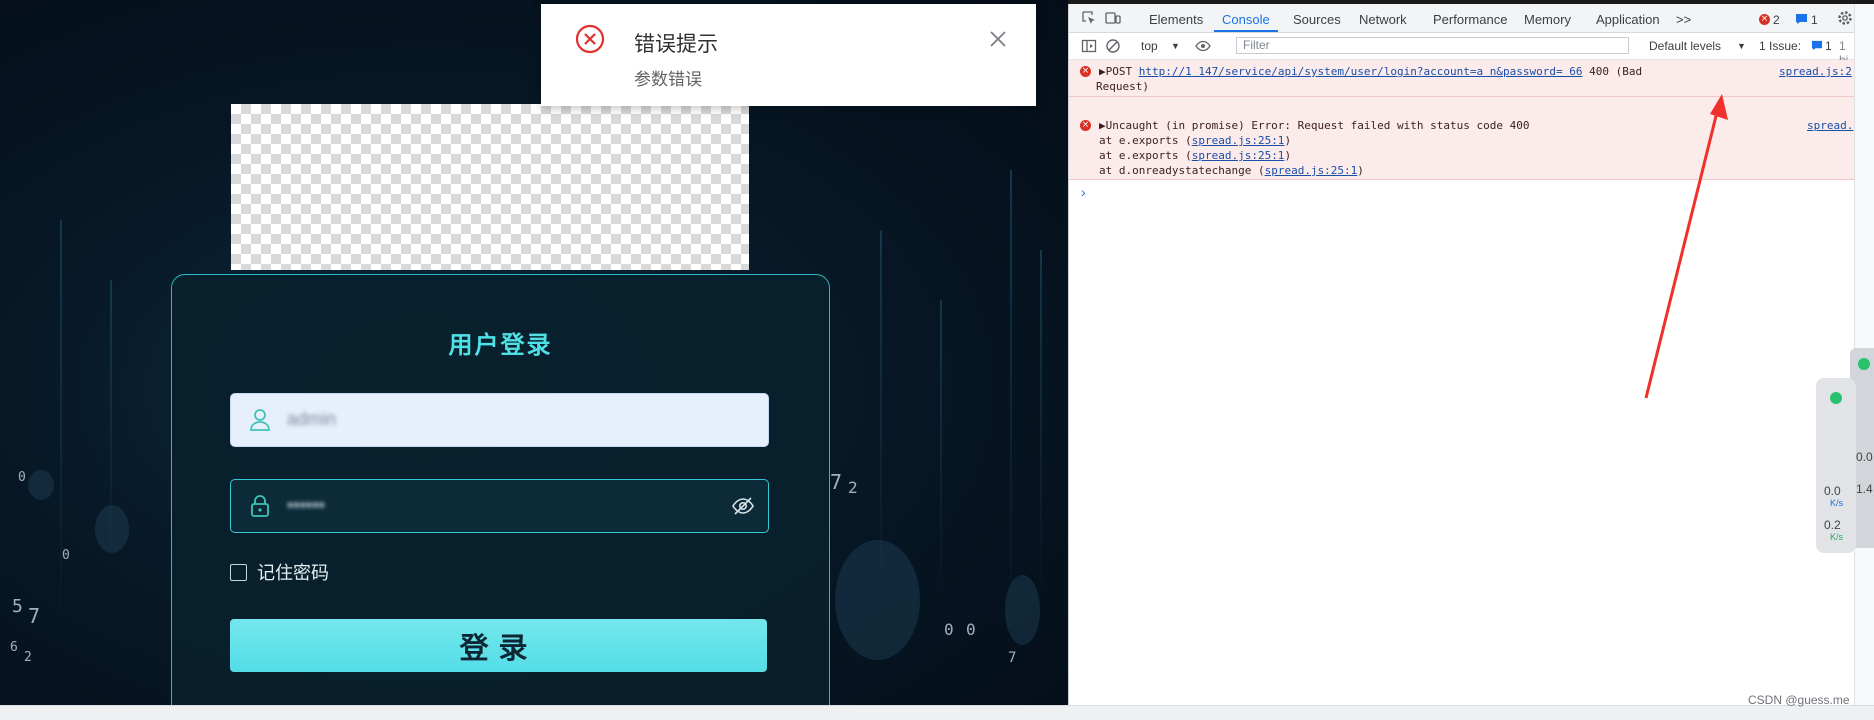 The image size is (1874, 720). Describe the element at coordinates (743, 506) in the screenshot. I see `eye-hidden-icon` at that location.